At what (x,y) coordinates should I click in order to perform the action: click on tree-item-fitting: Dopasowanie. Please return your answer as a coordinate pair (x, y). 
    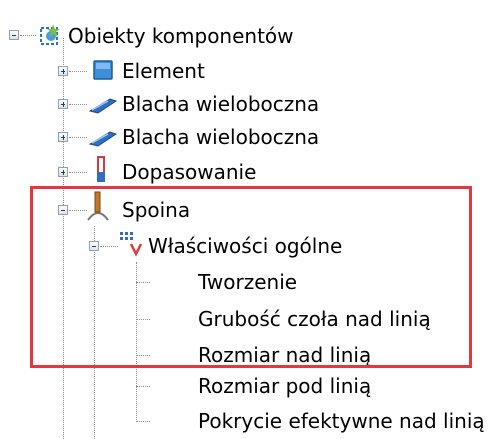
    Looking at the image, I should click on (189, 172).